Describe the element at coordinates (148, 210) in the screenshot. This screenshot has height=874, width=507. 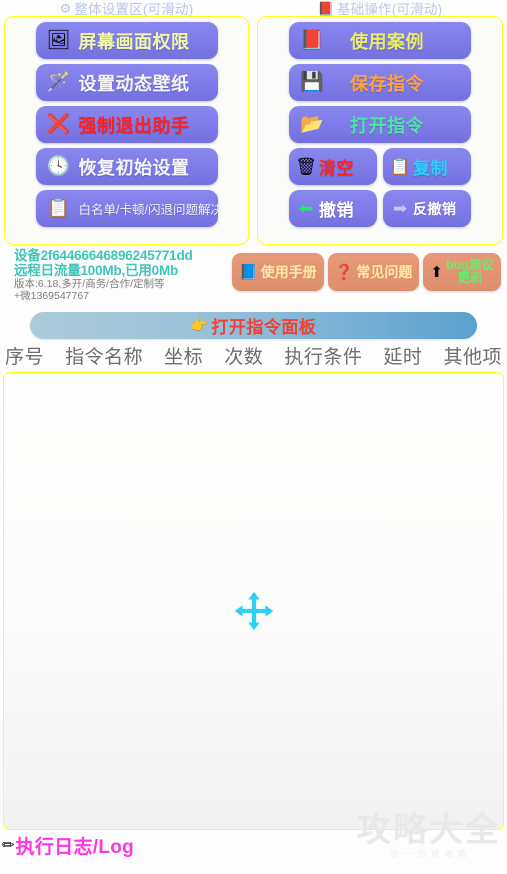
I see `whitelist-troubleshoot-label: 白名单/卡顿/闪退问题解决` at that location.